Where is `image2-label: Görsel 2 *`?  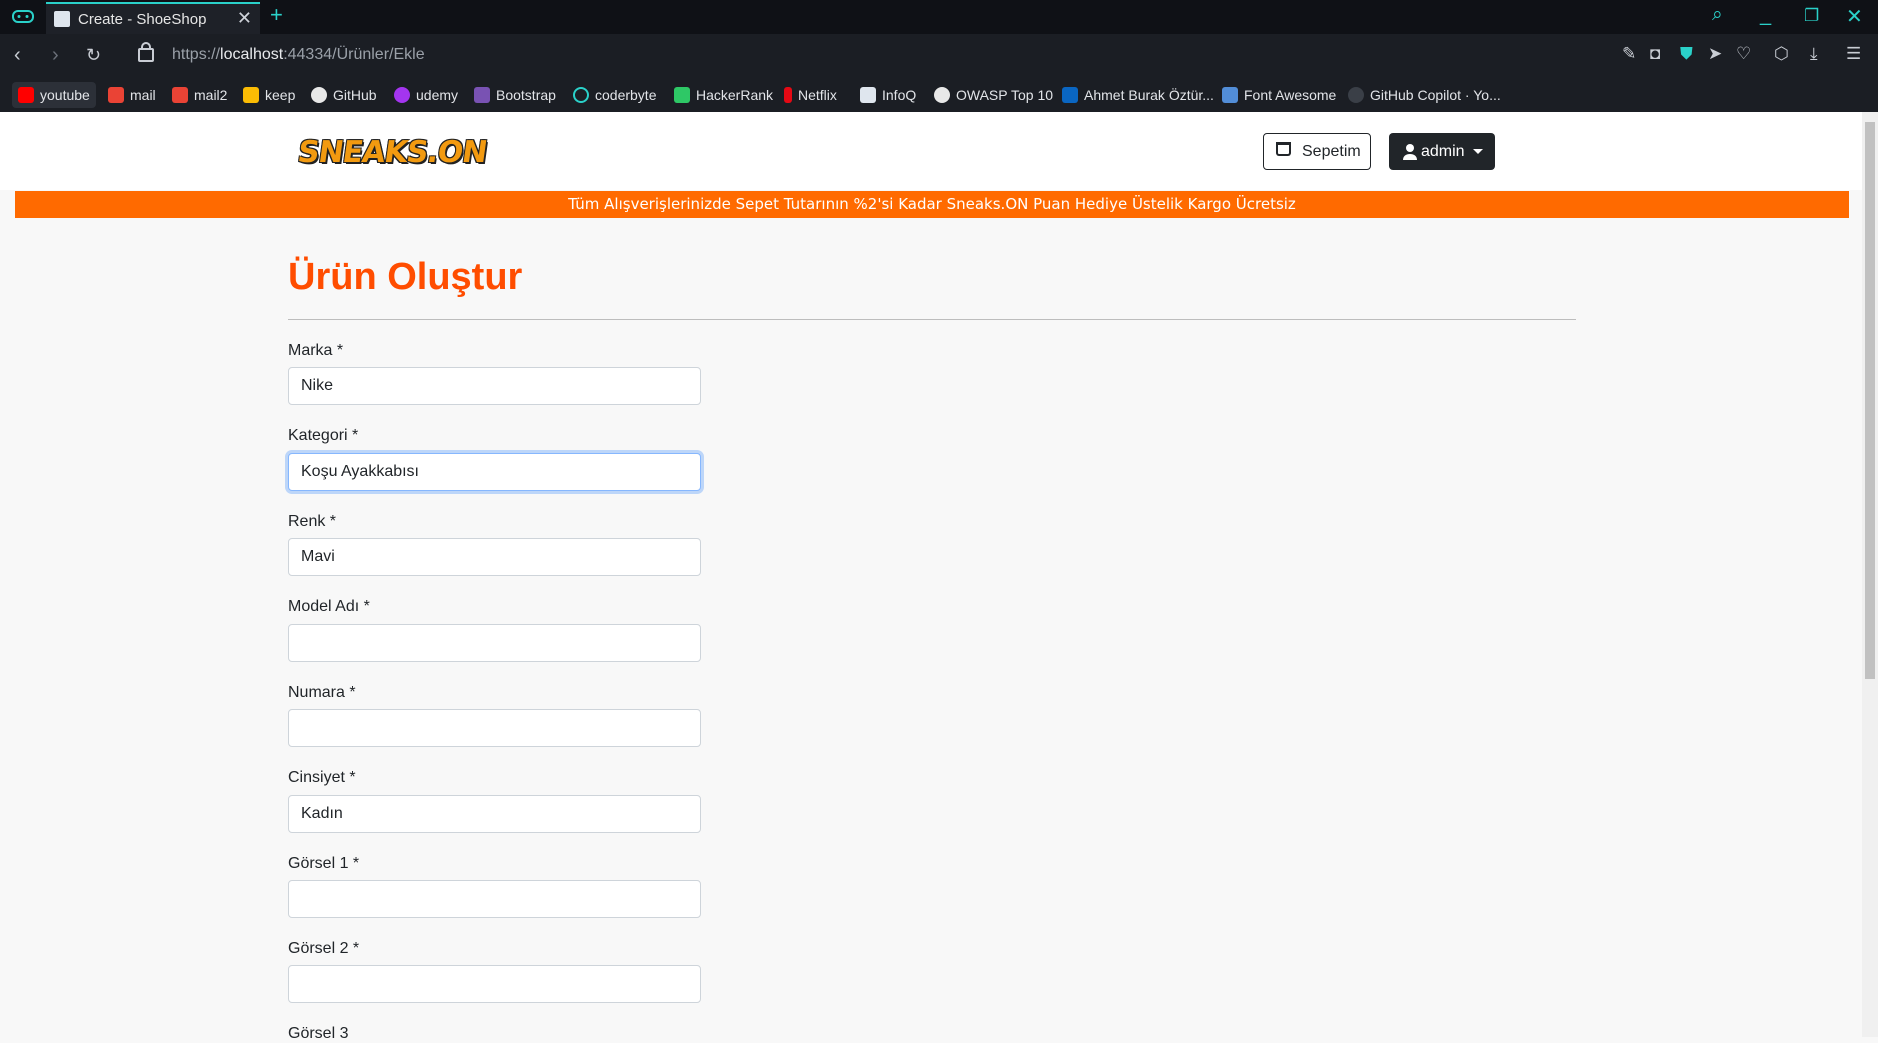 image2-label: Görsel 2 * is located at coordinates (324, 948).